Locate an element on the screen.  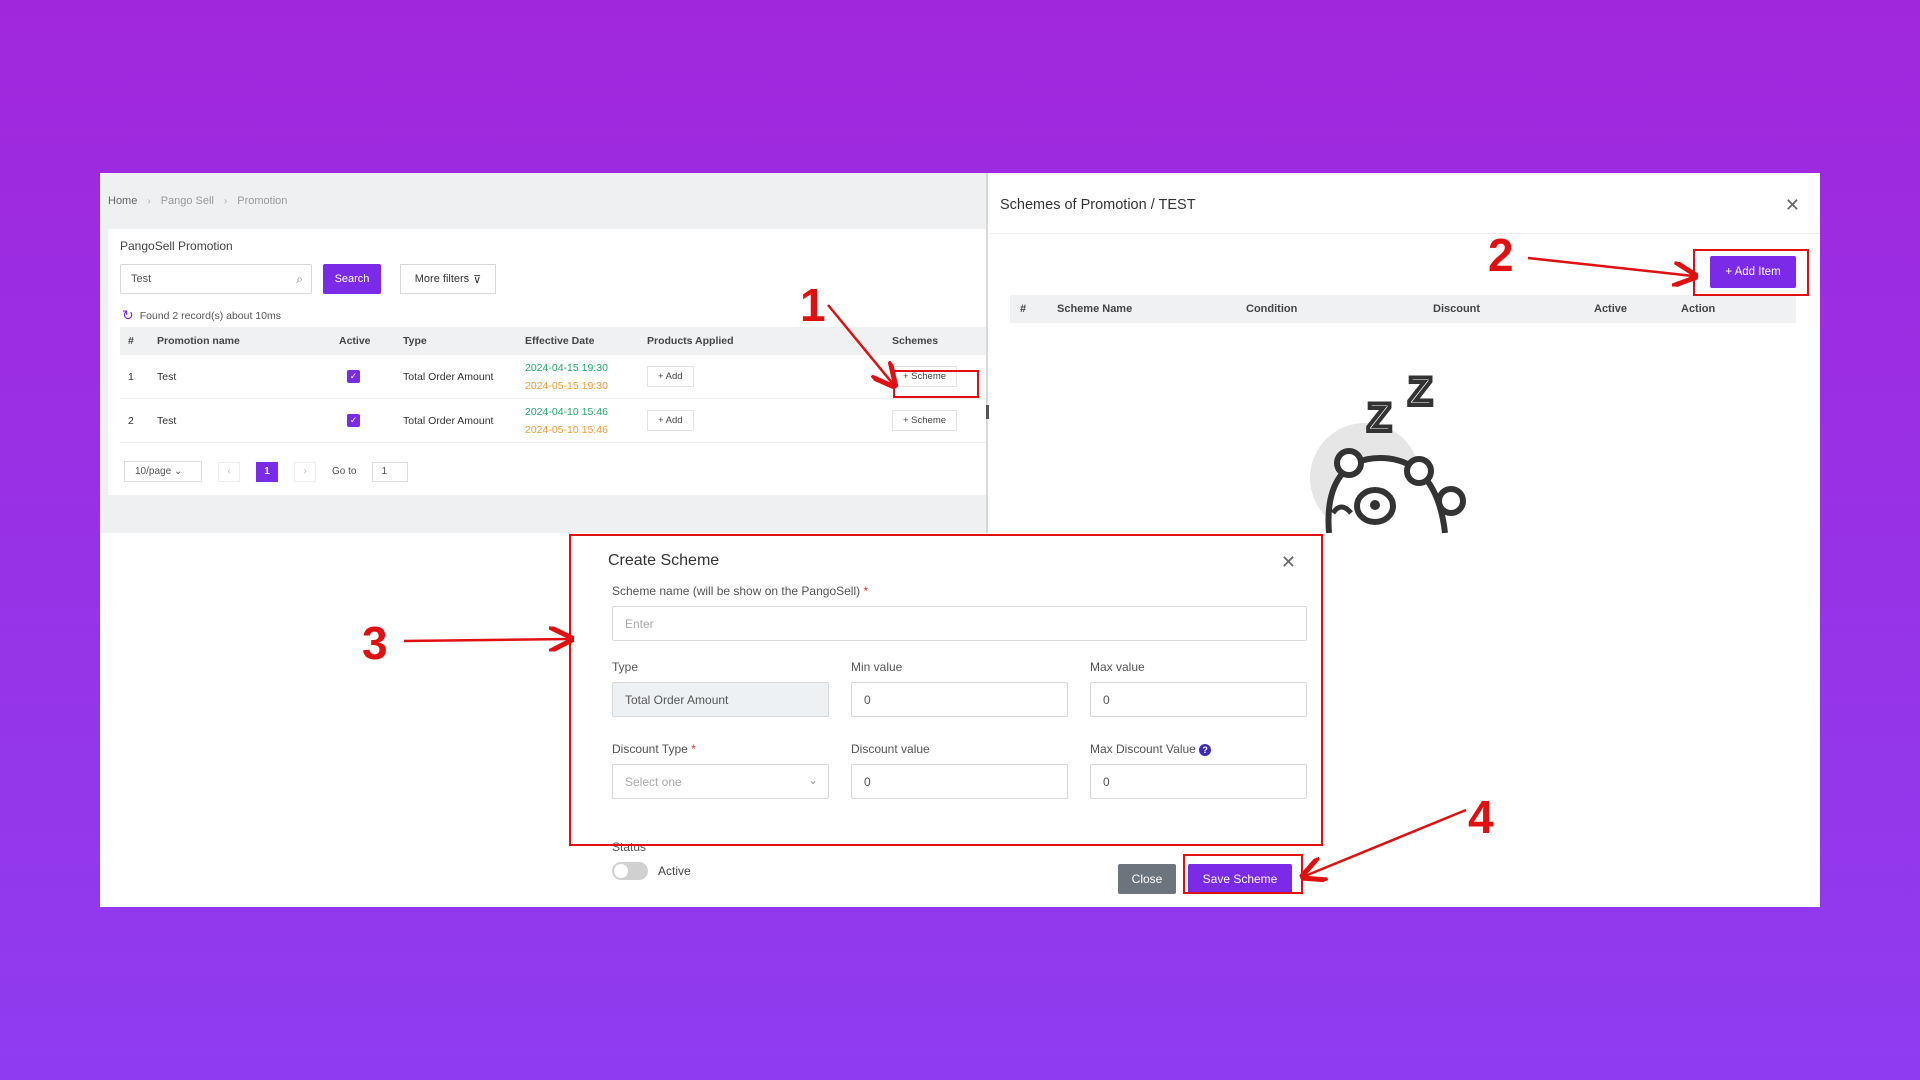
goto-label: Go to is located at coordinates (344, 471).